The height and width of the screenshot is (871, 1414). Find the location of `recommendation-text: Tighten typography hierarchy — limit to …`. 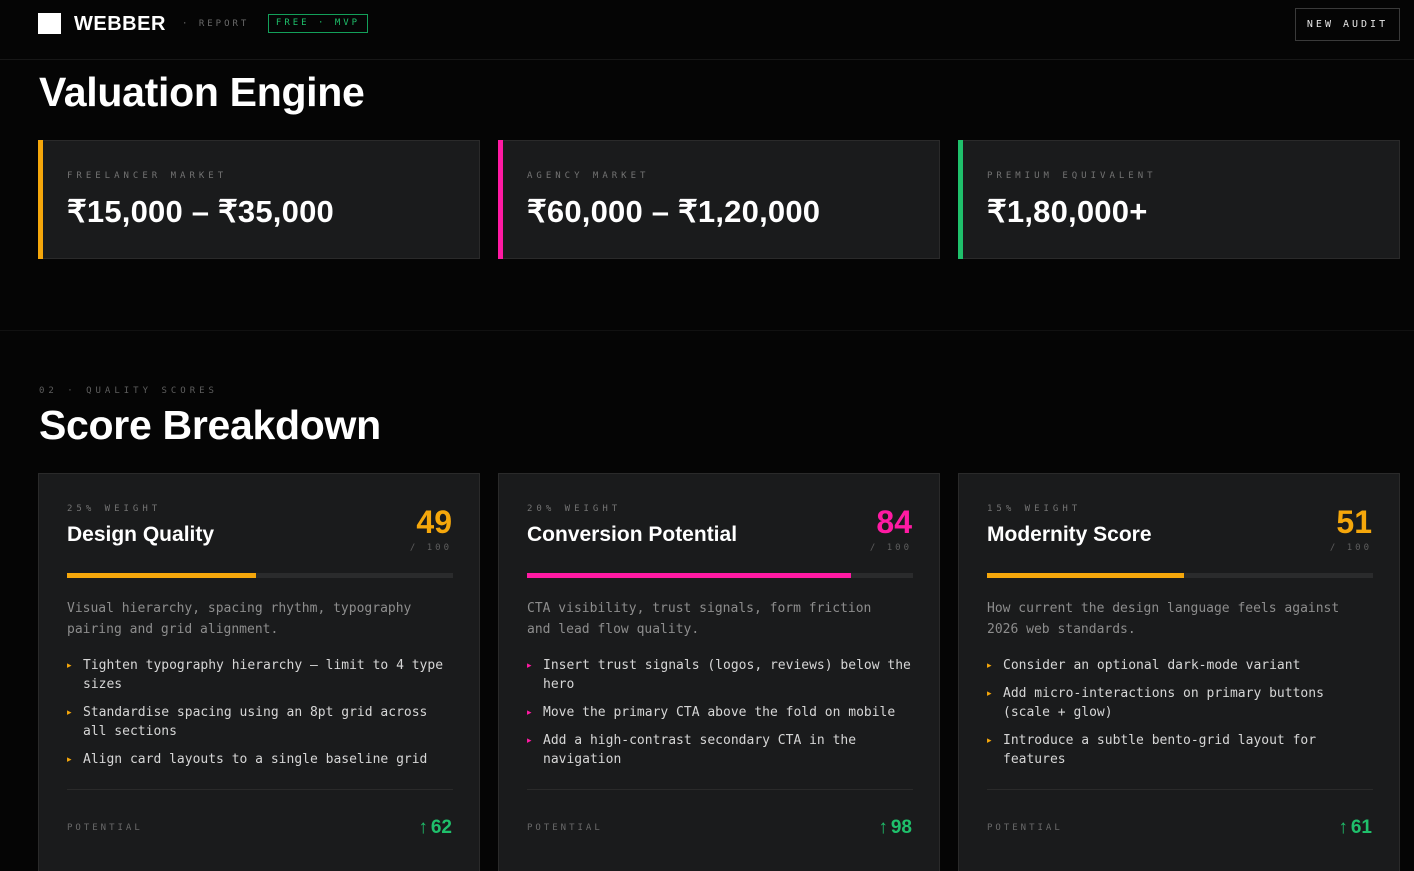

recommendation-text: Tighten typography hierarchy — limit to … is located at coordinates (263, 675).